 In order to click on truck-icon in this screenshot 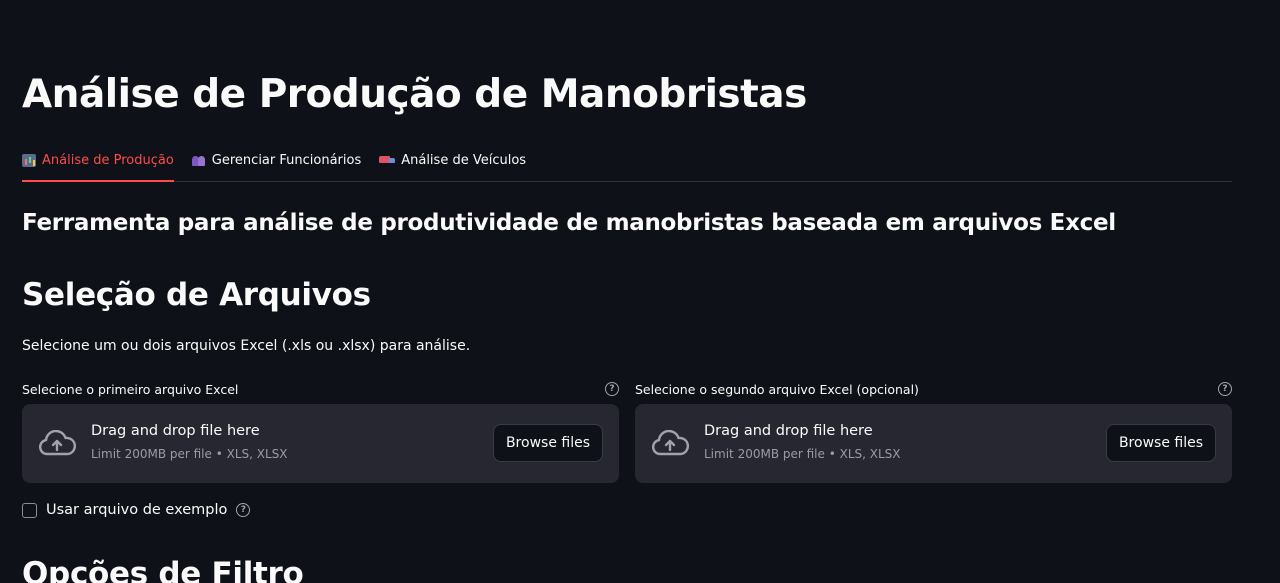, I will do `click(387, 160)`.